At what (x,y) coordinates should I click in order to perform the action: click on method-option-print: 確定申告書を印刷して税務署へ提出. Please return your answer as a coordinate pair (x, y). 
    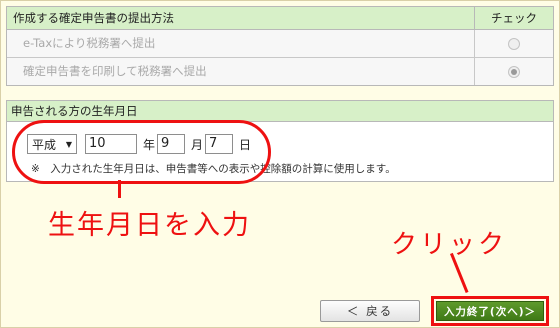
    Looking at the image, I should click on (280, 71).